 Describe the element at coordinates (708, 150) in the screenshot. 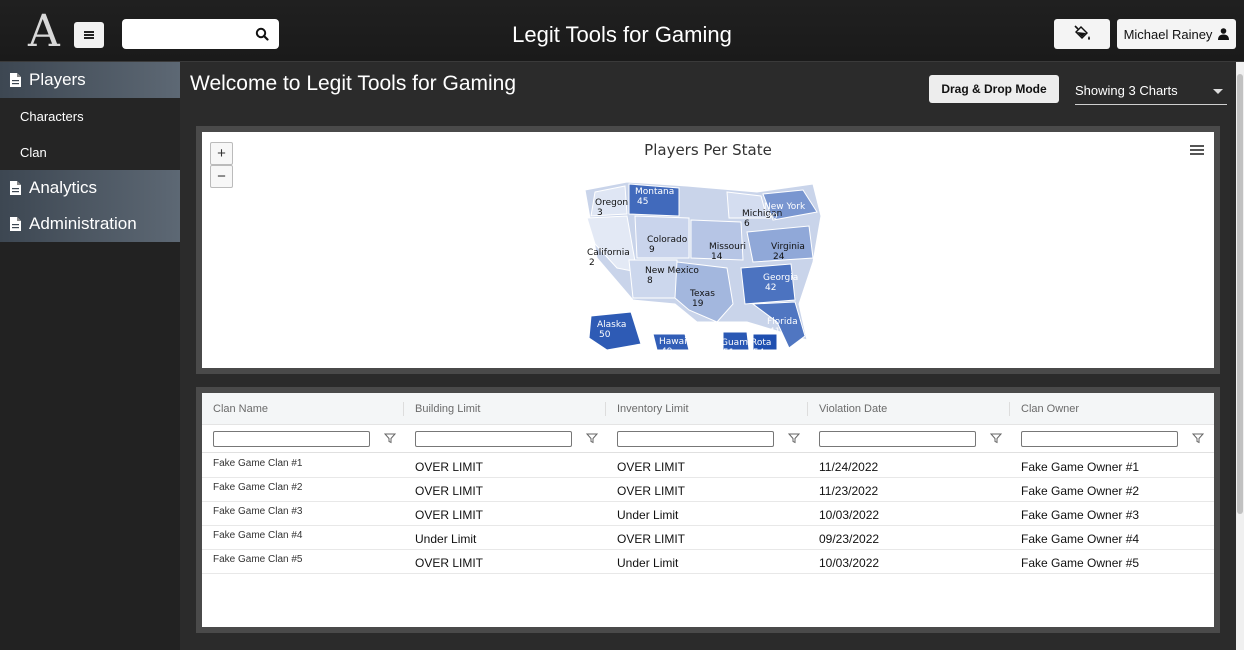

I see `chart-title: Players Per State` at that location.